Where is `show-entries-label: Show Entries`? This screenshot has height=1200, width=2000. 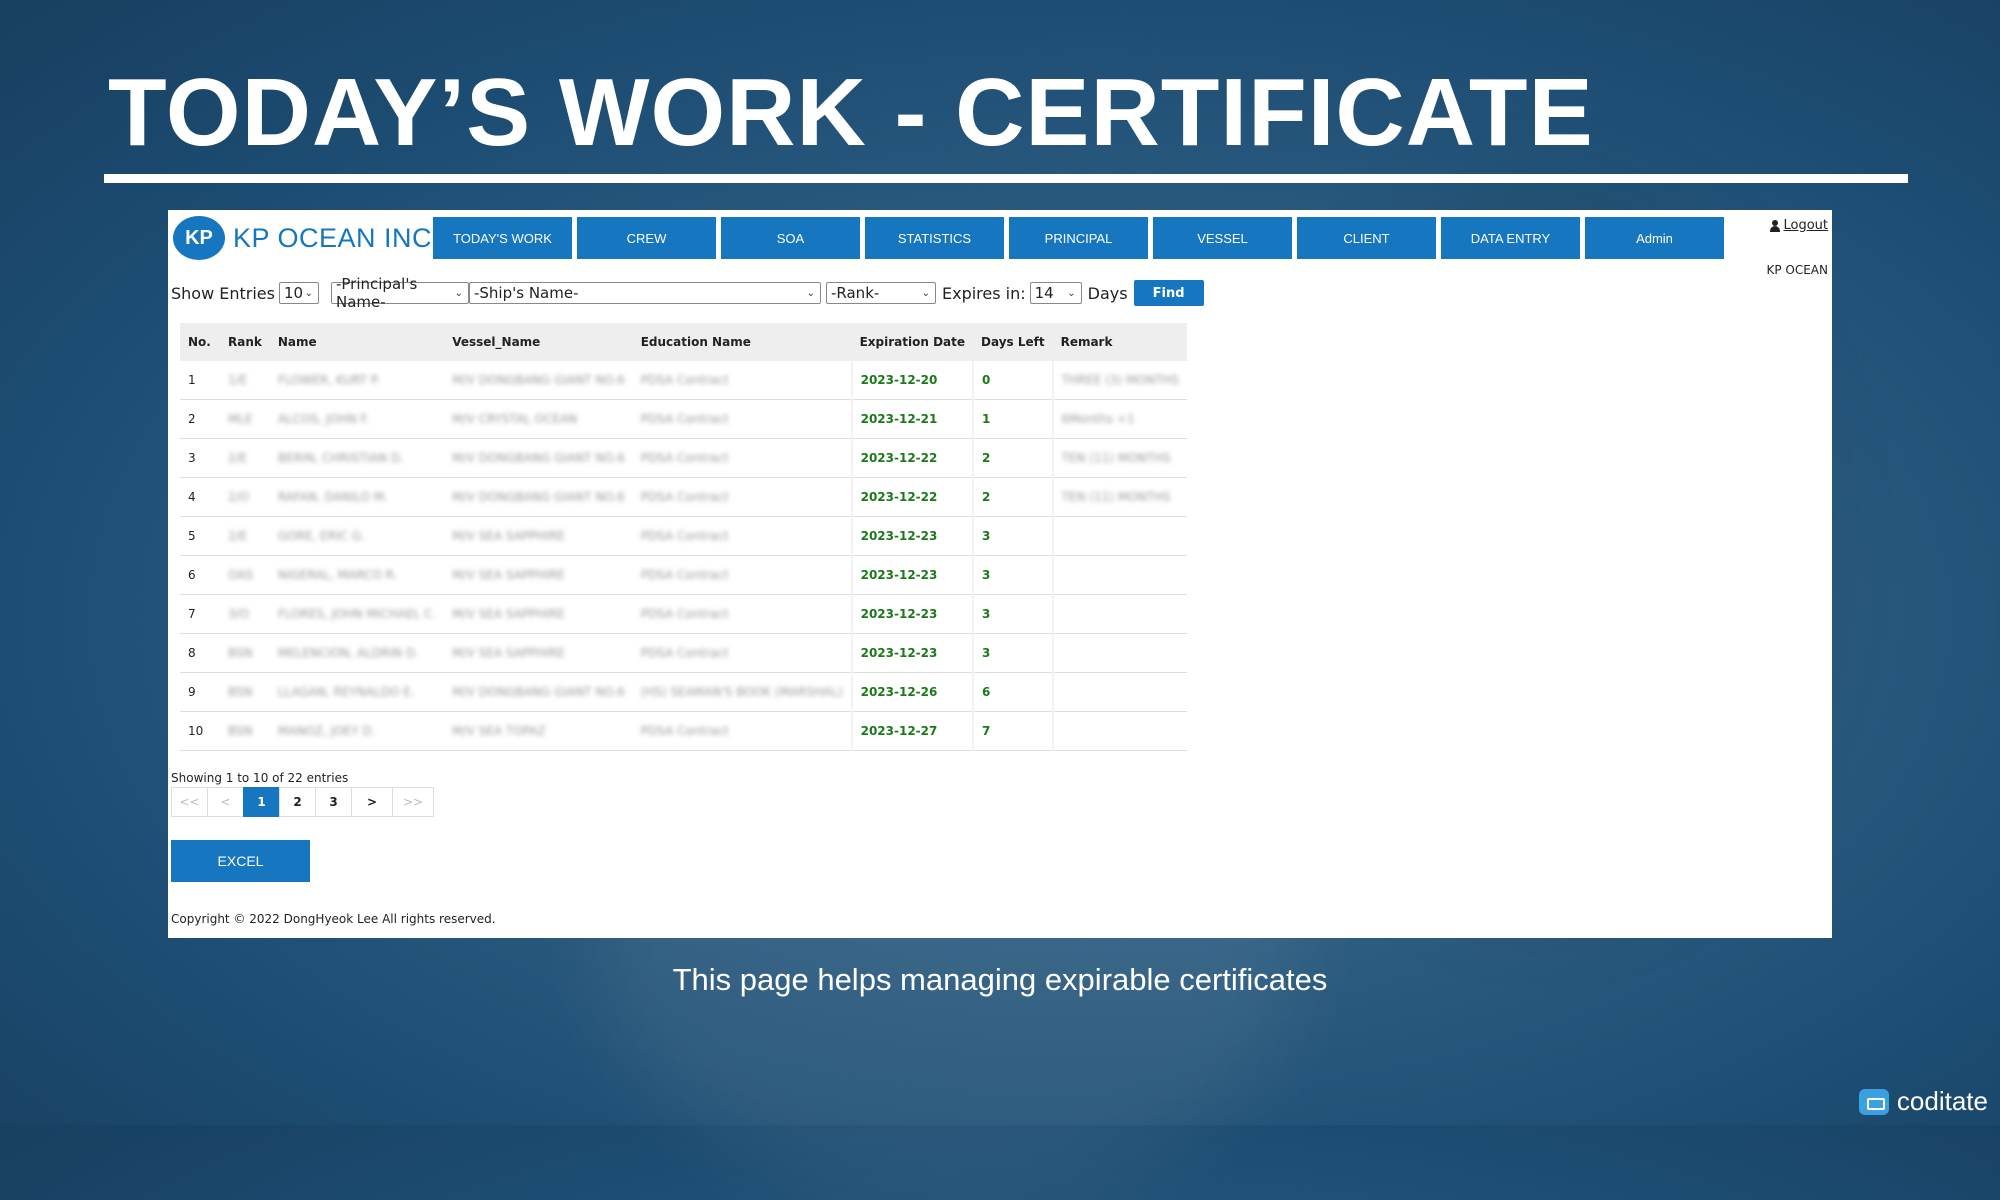
show-entries-label: Show Entries is located at coordinates (223, 293).